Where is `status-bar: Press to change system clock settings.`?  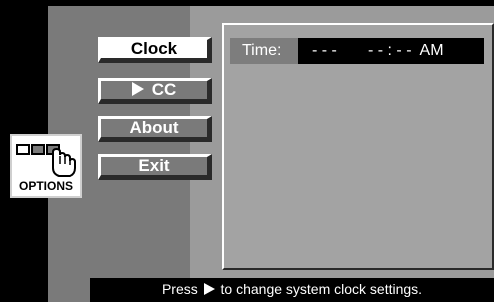
status-bar: Press to change system clock settings. is located at coordinates (292, 290).